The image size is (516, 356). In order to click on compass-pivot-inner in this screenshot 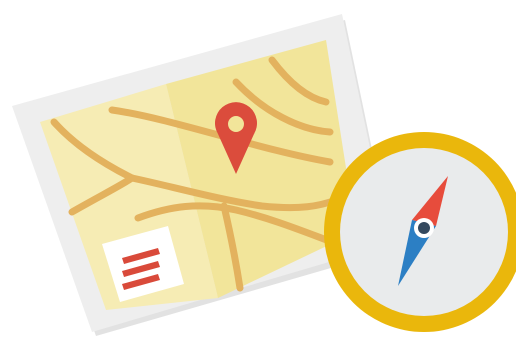, I will do `click(424, 228)`.